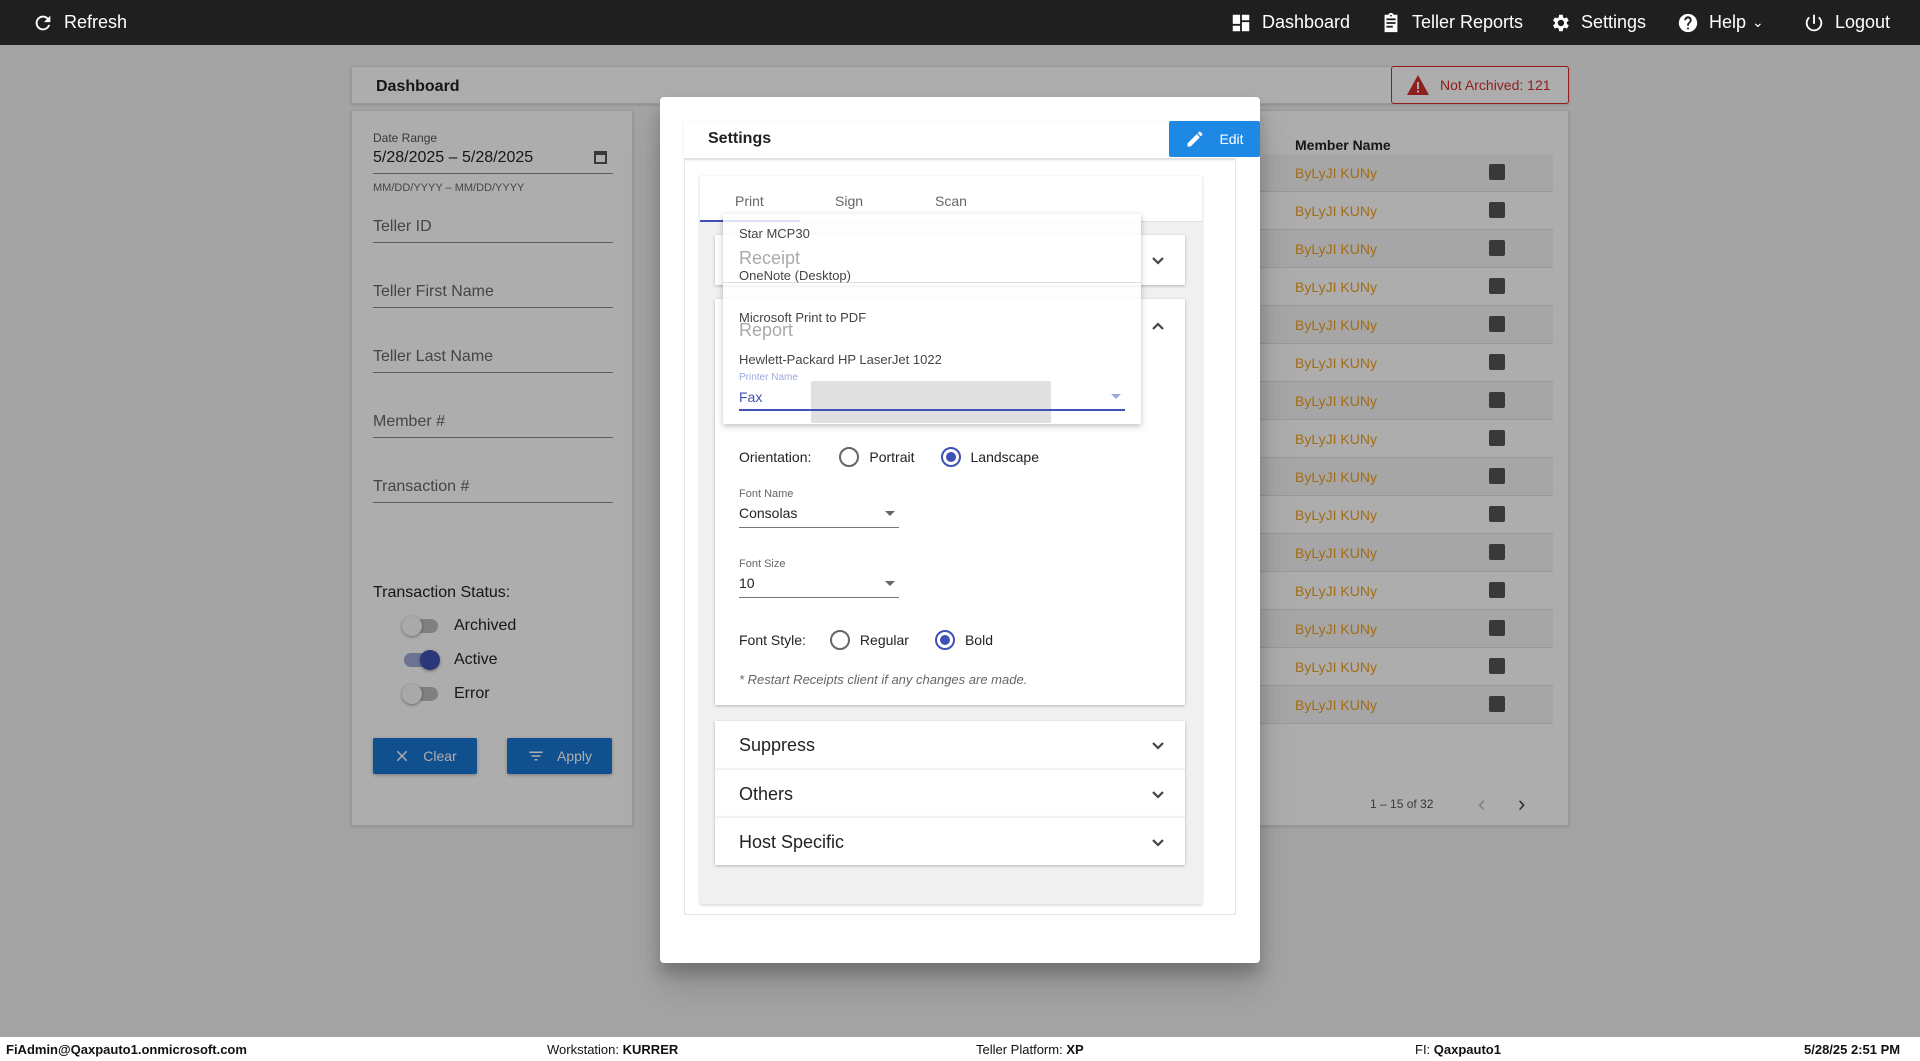 The height and width of the screenshot is (1061, 1920). I want to click on tab-print: Print, so click(749, 201).